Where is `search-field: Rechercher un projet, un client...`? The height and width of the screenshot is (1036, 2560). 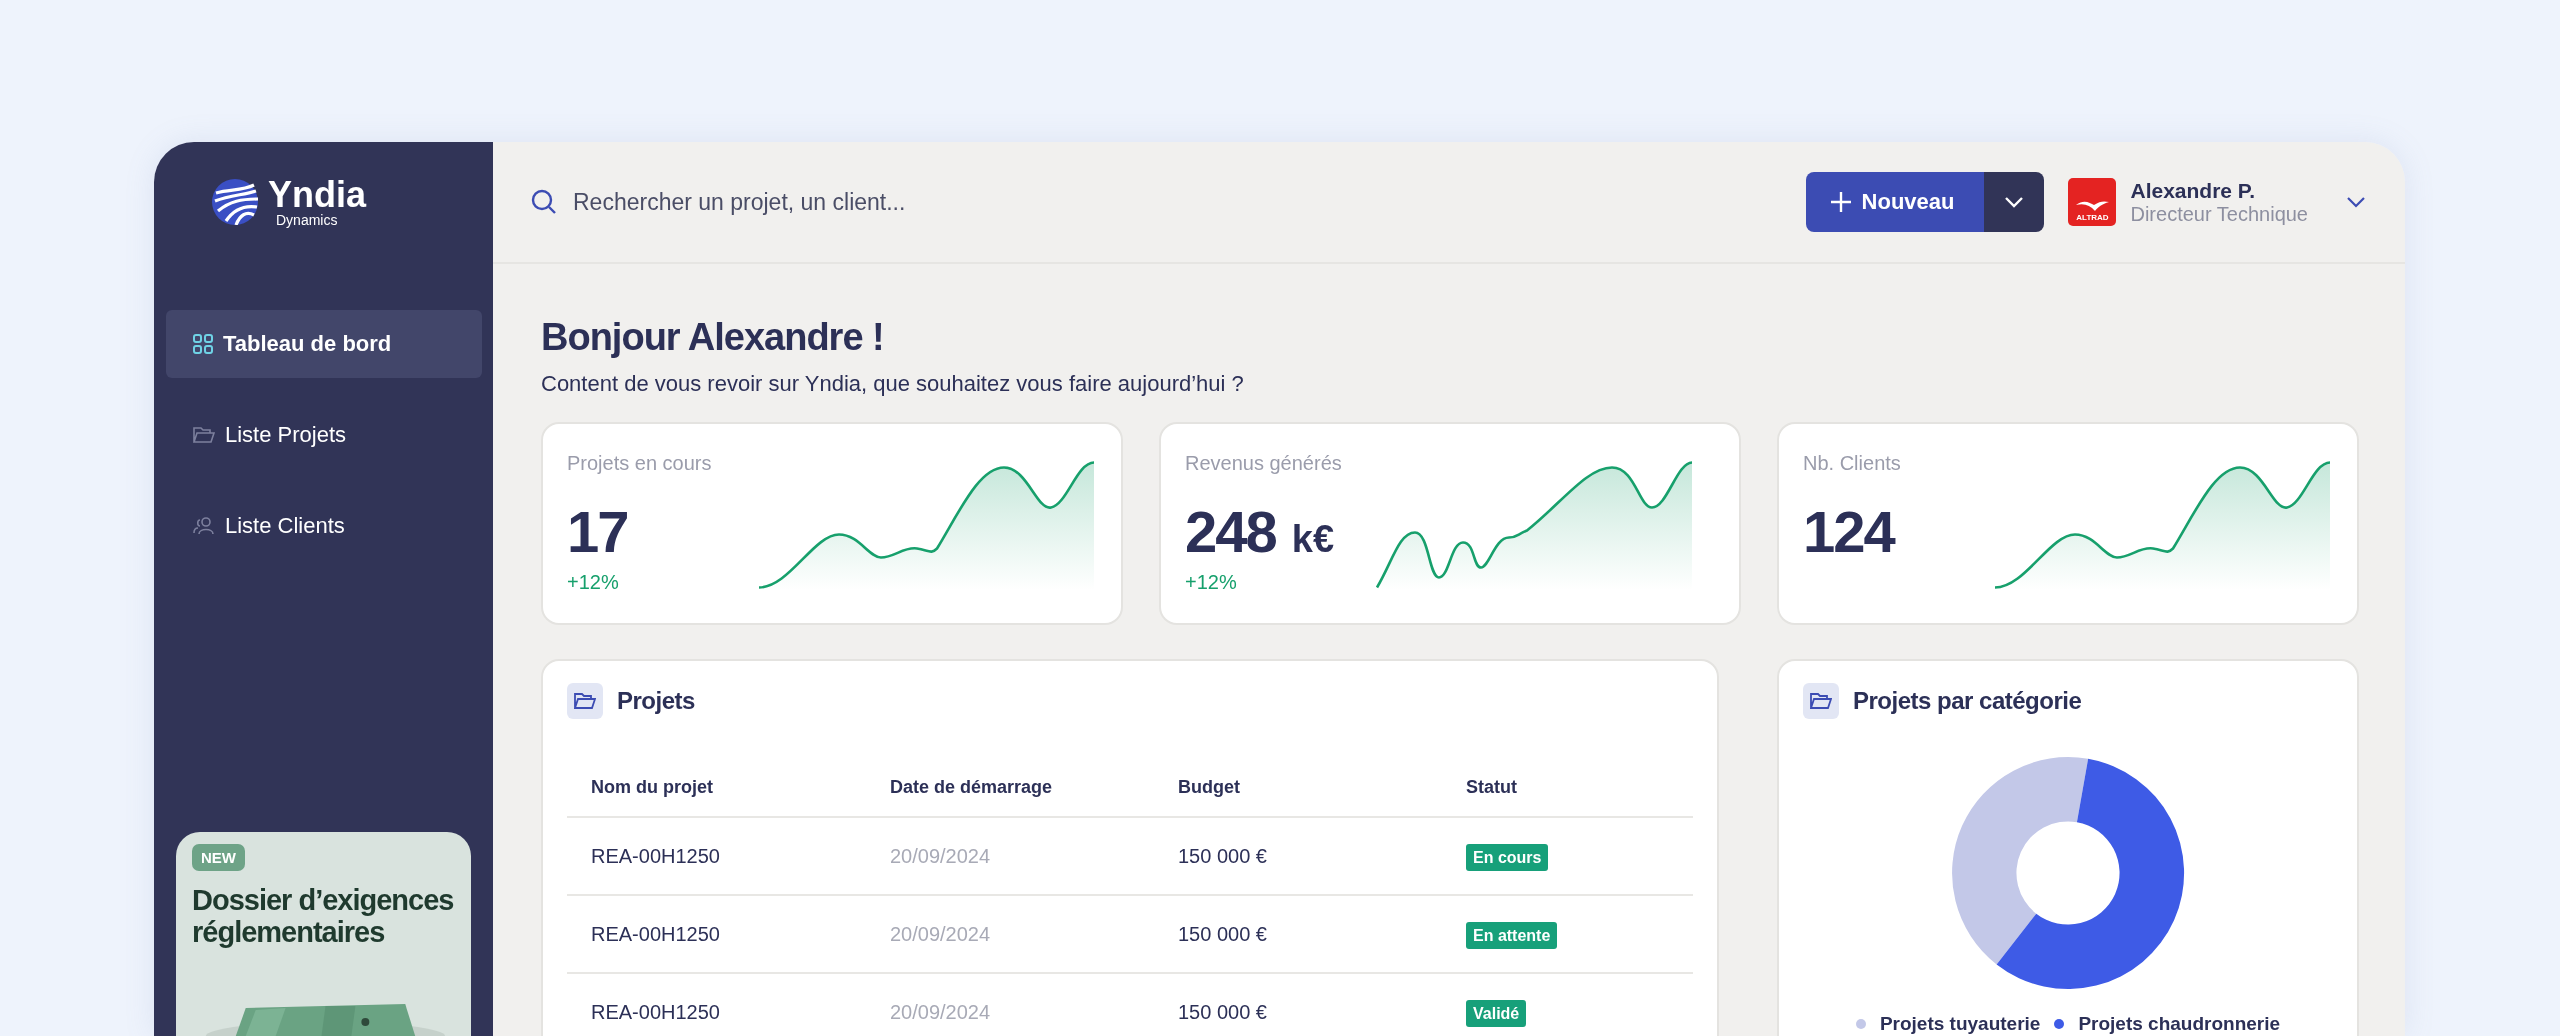
search-field: Rechercher un projet, un client... is located at coordinates (873, 202).